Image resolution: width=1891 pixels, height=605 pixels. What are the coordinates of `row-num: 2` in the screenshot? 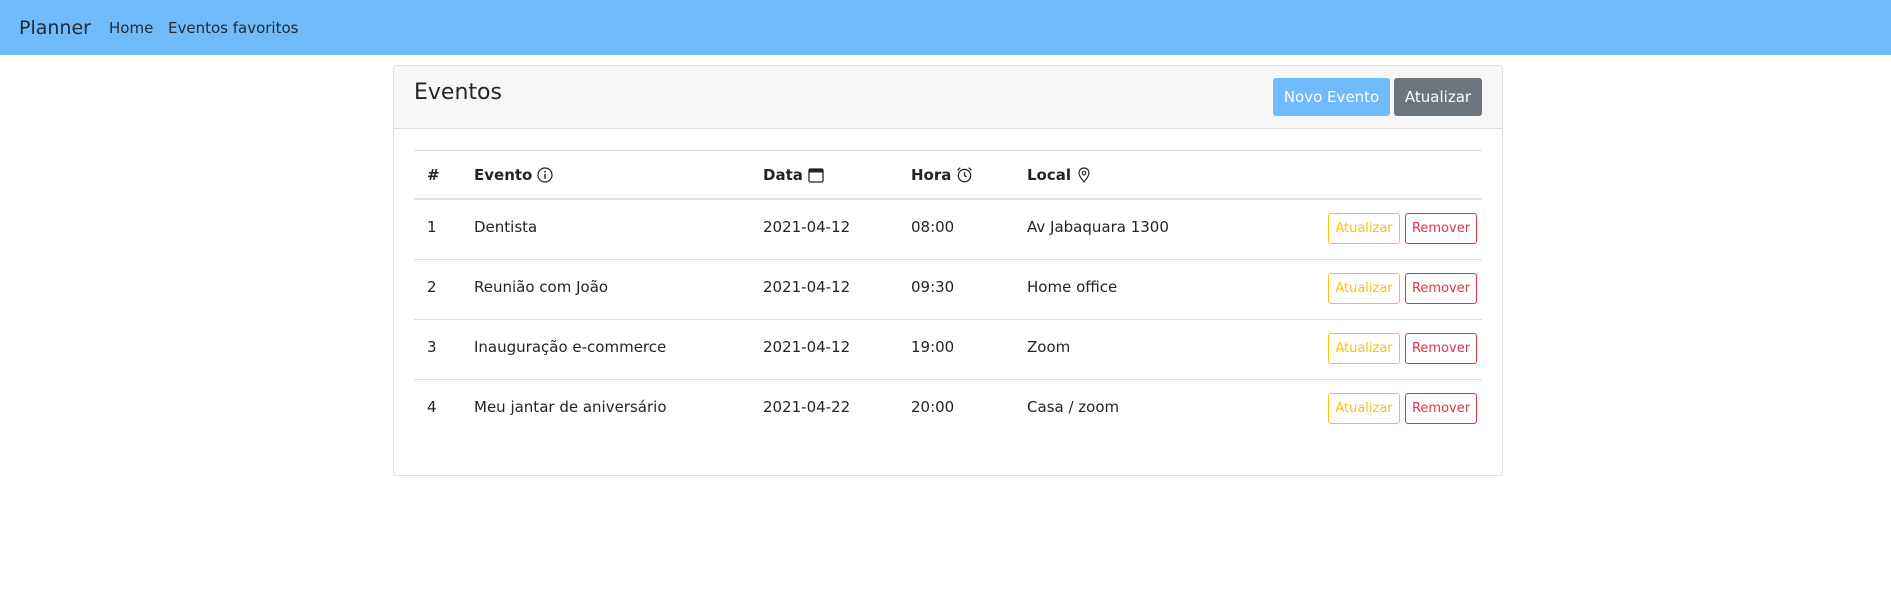 It's located at (432, 286).